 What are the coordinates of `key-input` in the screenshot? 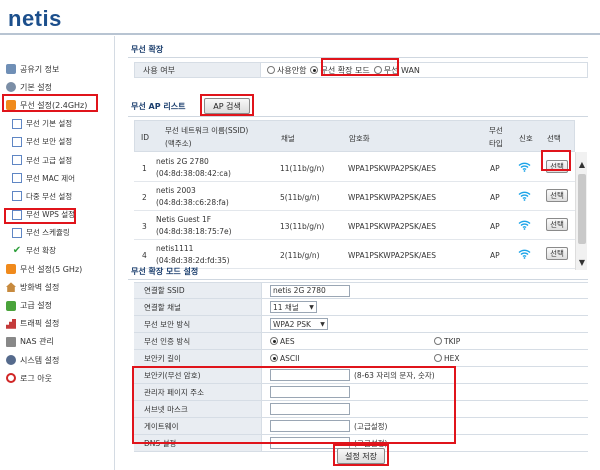 It's located at (310, 375).